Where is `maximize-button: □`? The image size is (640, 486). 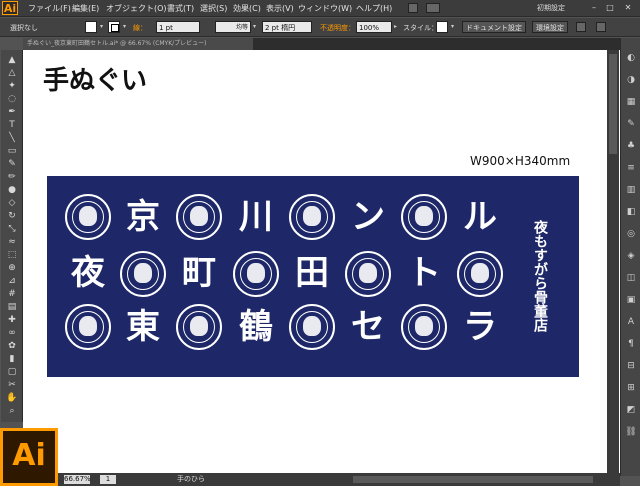
maximize-button: □ is located at coordinates (610, 7).